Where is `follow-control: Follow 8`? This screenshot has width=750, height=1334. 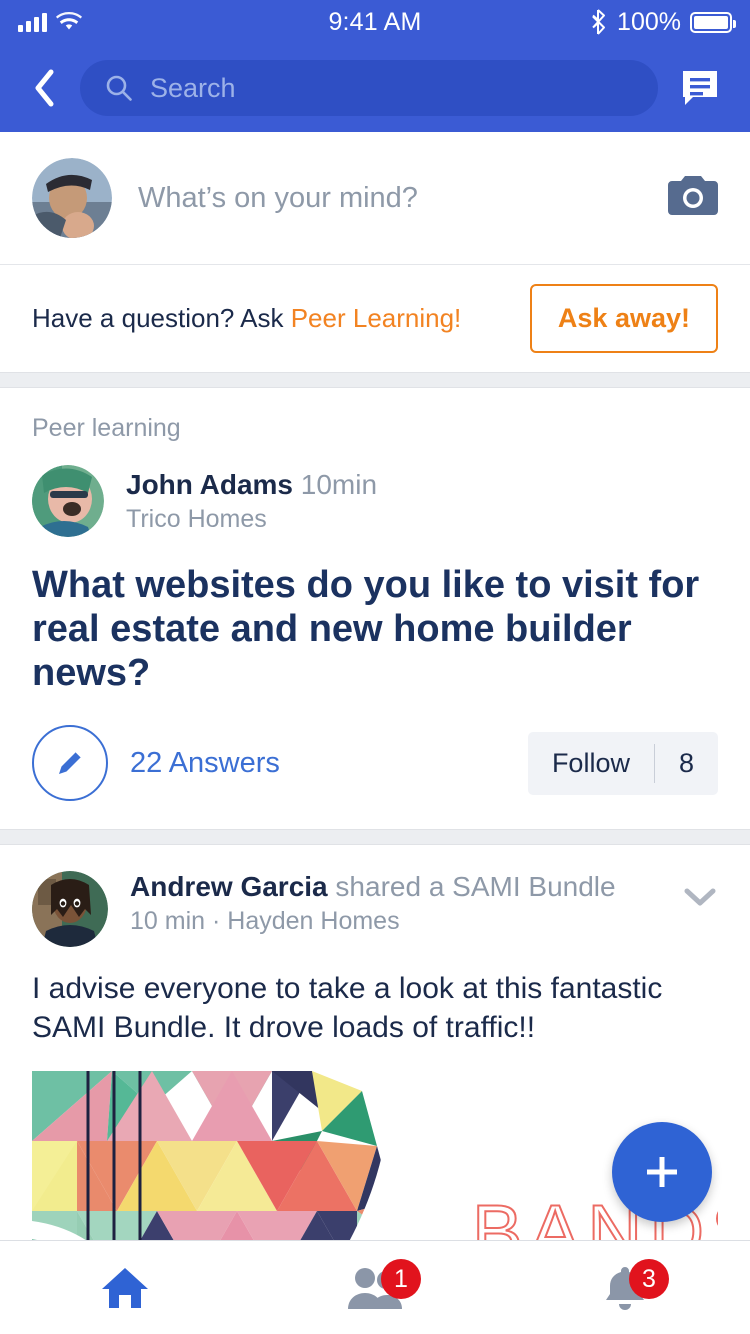
follow-control: Follow 8 is located at coordinates (622, 763).